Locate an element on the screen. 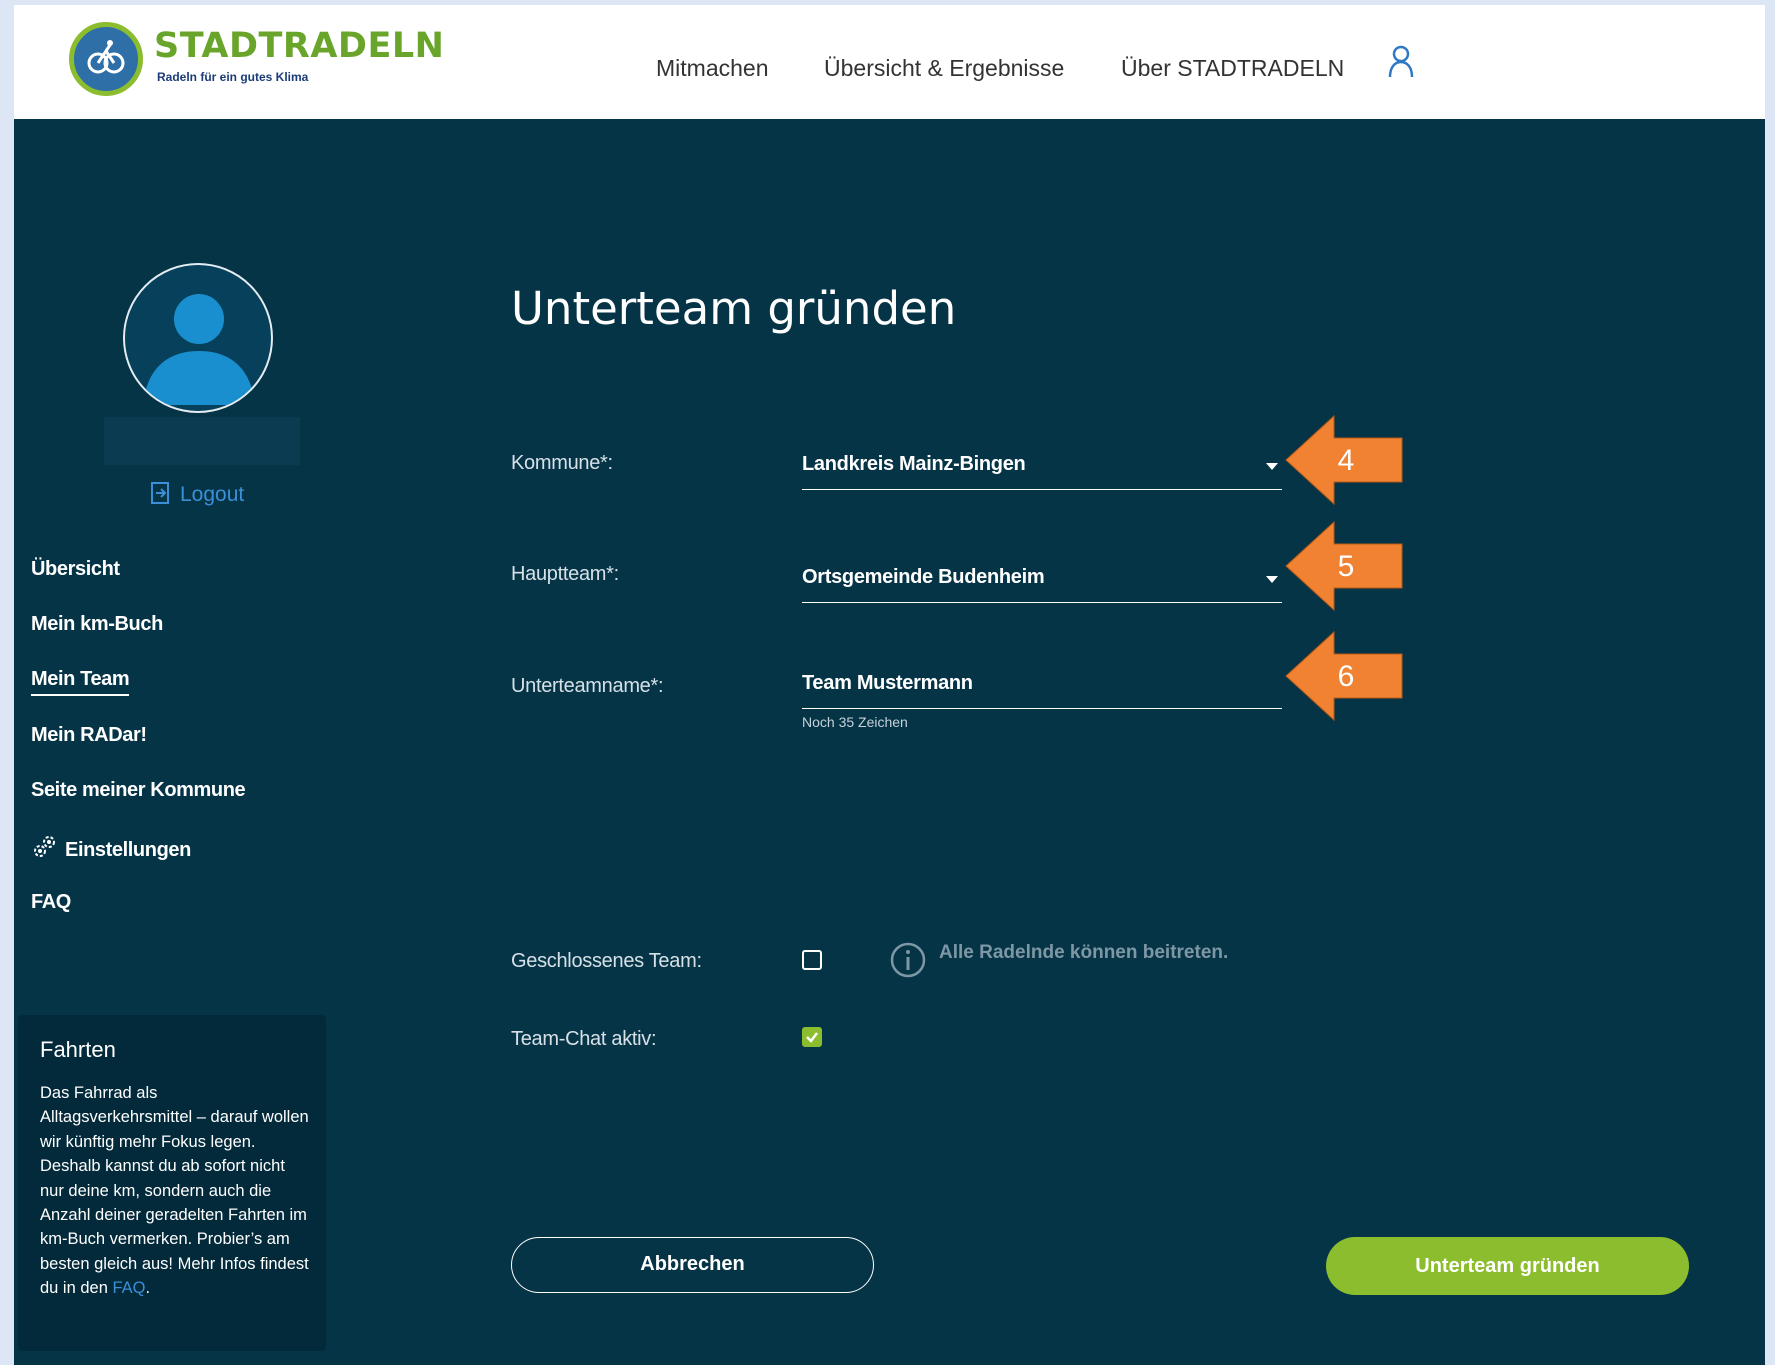 This screenshot has width=1775, height=1365. einstellungen-label: Einstellungen is located at coordinates (128, 850).